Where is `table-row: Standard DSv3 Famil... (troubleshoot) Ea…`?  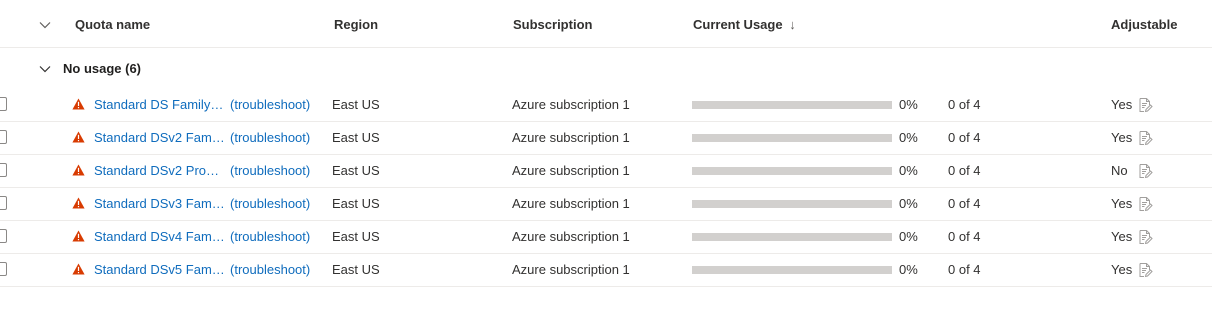
table-row: Standard DSv3 Famil... (troubleshoot) Ea… is located at coordinates (606, 204).